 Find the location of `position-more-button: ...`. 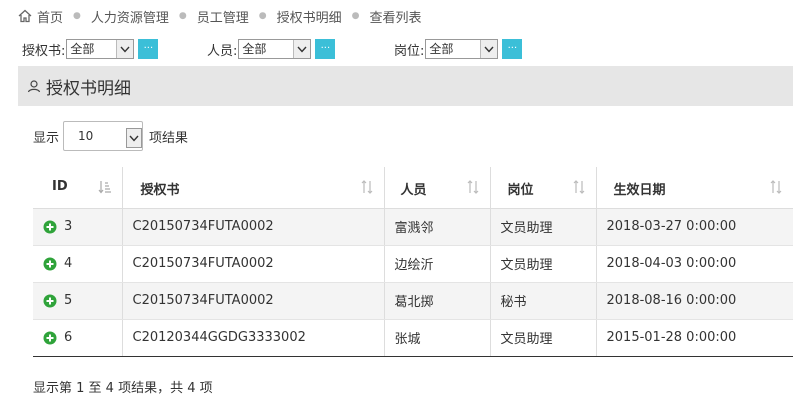

position-more-button: ... is located at coordinates (512, 49).